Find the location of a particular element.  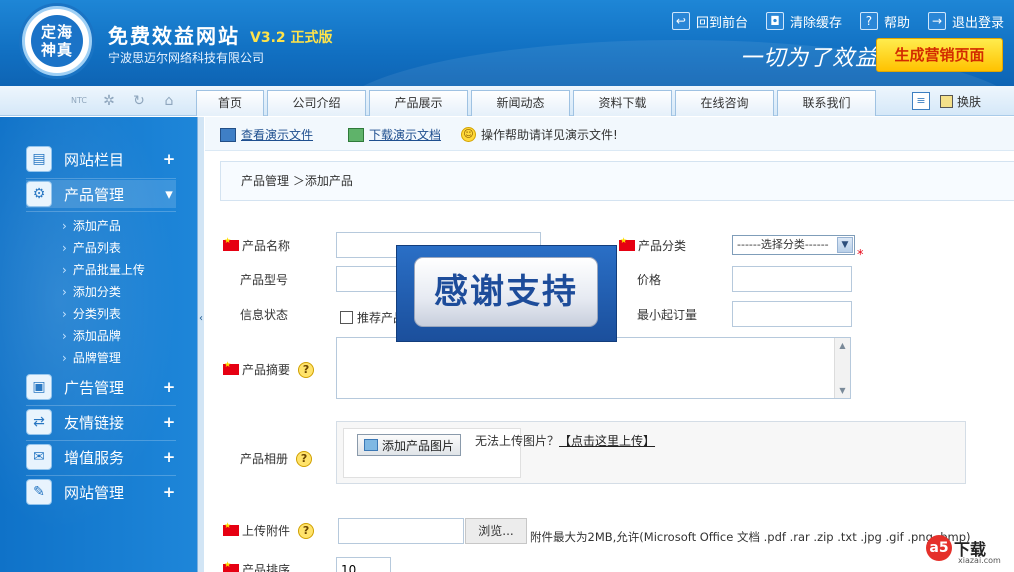

sub-item-add-category: 添加分类 is located at coordinates (103, 292).